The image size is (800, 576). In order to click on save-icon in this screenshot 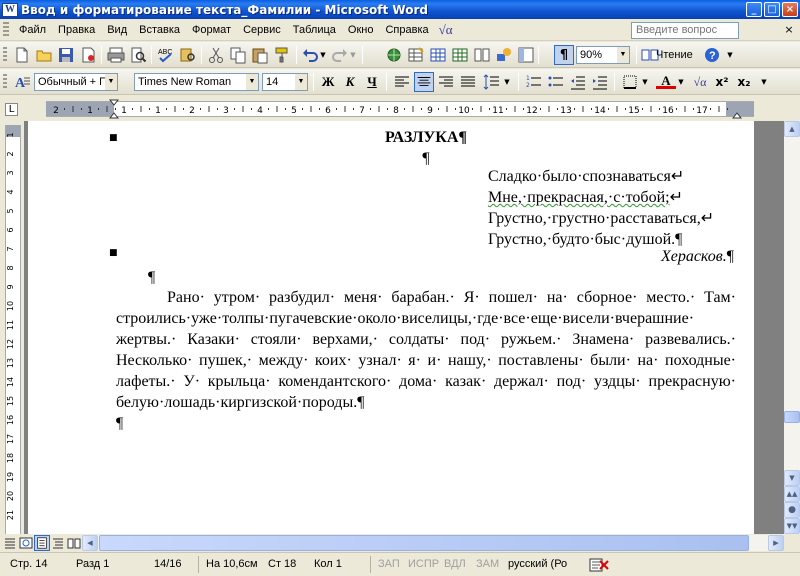, I will do `click(66, 55)`.